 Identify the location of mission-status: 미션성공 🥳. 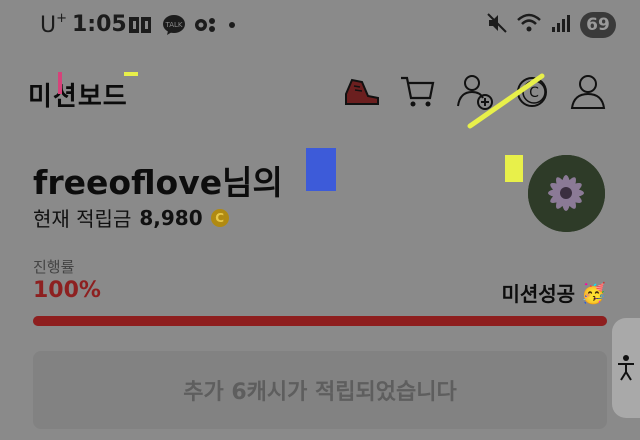
(553, 292).